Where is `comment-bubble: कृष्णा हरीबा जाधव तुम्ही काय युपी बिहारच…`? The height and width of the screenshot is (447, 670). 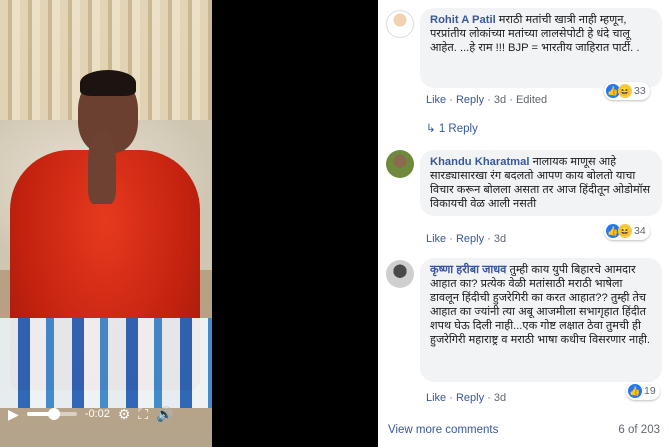
comment-bubble: कृष्णा हरीबा जाधव तुम्ही काय युपी बिहारच… is located at coordinates (541, 320).